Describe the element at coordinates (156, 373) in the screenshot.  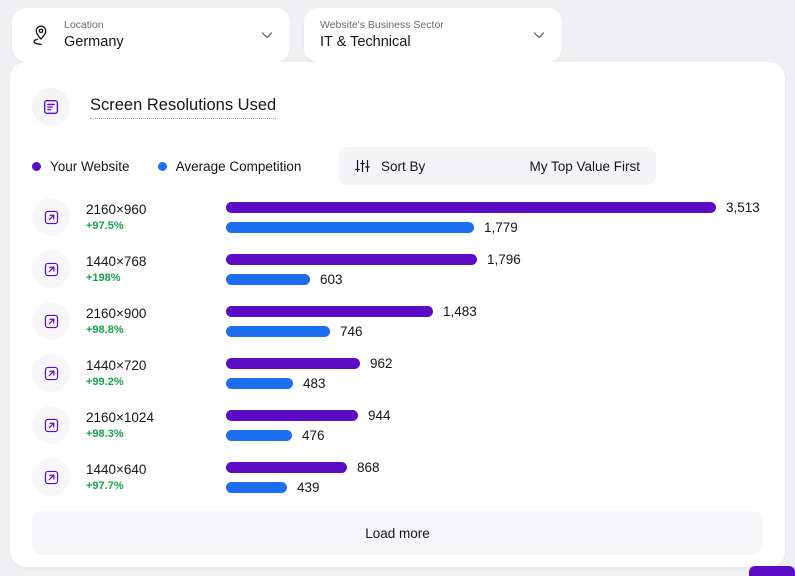
I see `resolution-labels: 1440×720 +99.2%` at that location.